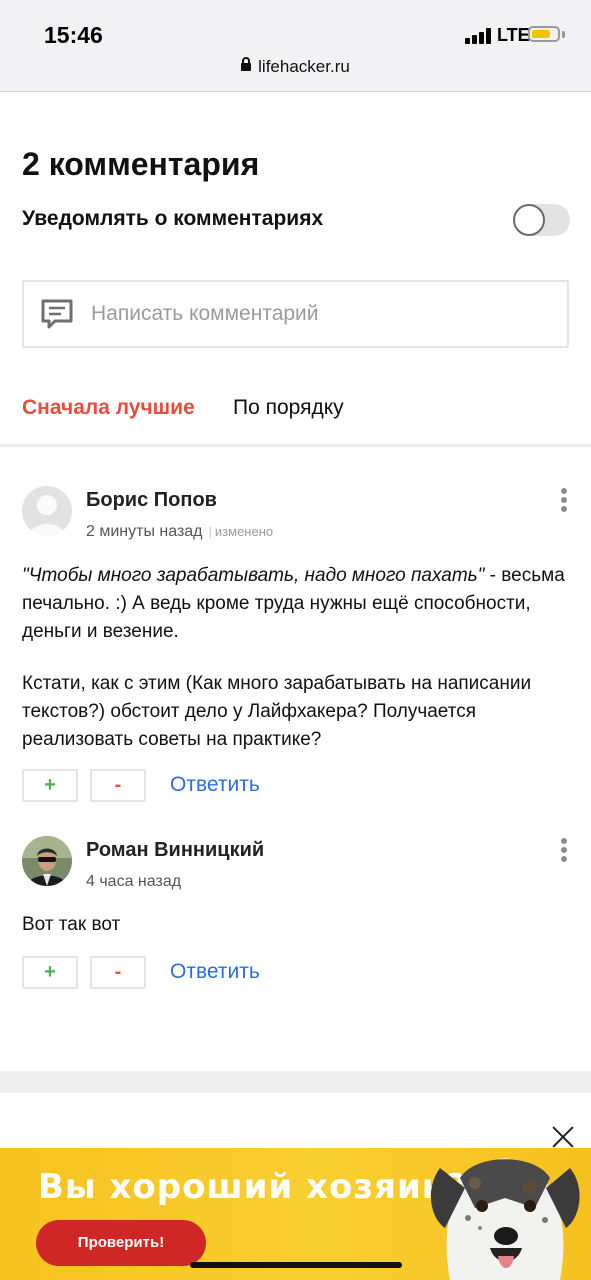 The width and height of the screenshot is (591, 1280). Describe the element at coordinates (175, 850) in the screenshot. I see `comment-author: Роман Винницкий` at that location.